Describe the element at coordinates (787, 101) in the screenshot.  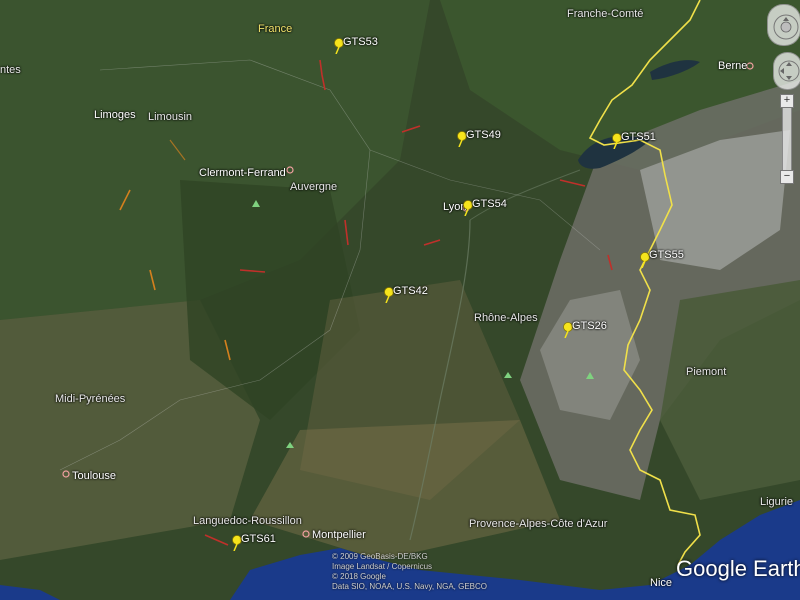
I see `zoom-in-button: +` at that location.